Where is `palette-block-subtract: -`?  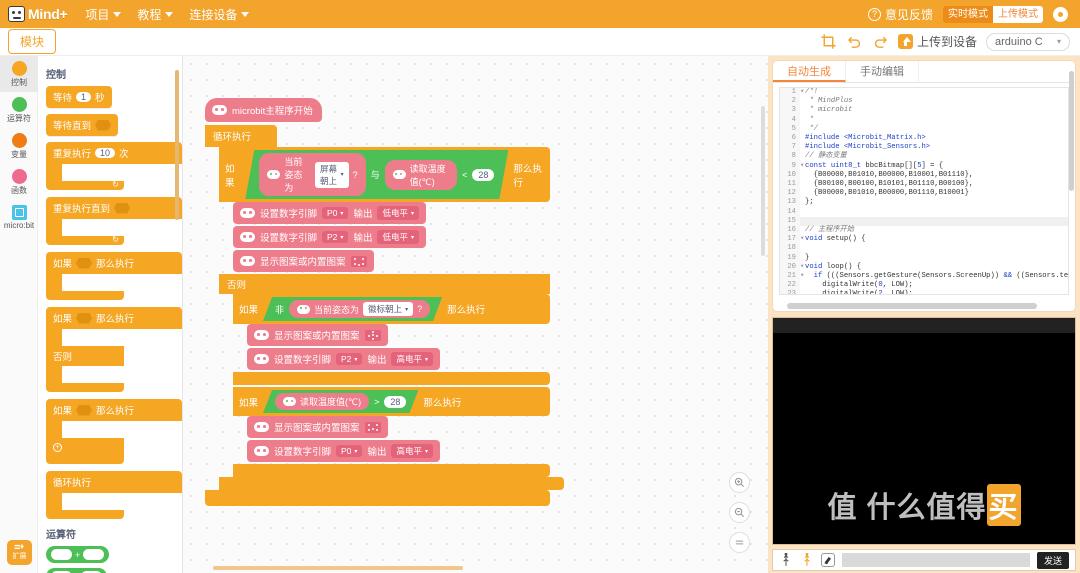 palette-block-subtract: - is located at coordinates (76, 570).